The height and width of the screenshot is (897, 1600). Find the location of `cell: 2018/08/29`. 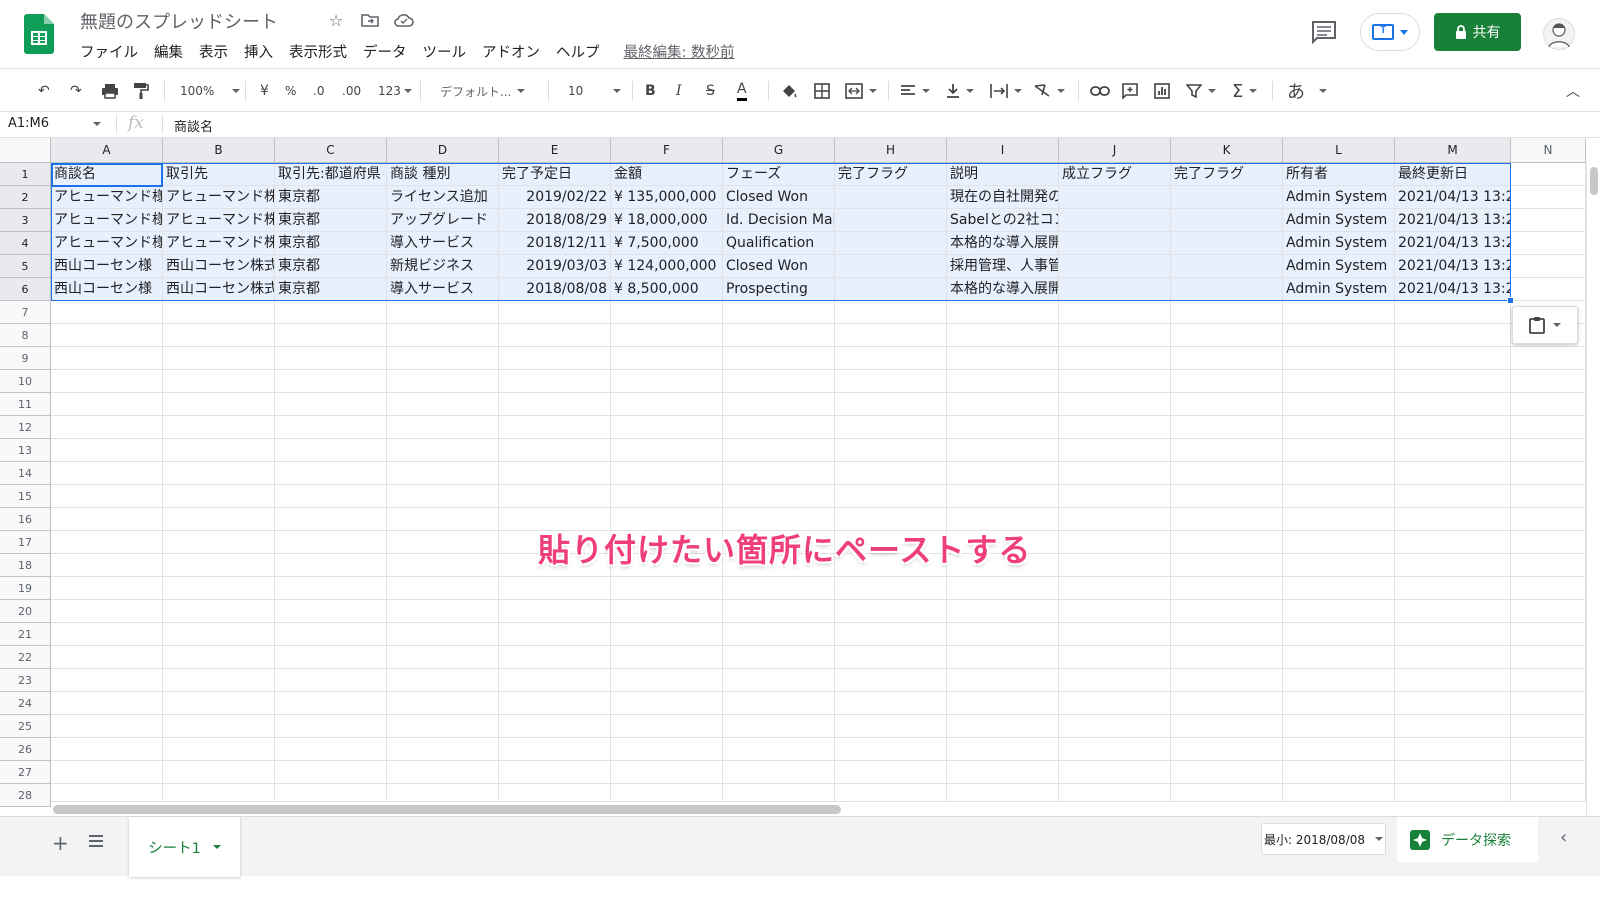

cell: 2018/08/29 is located at coordinates (555, 220).